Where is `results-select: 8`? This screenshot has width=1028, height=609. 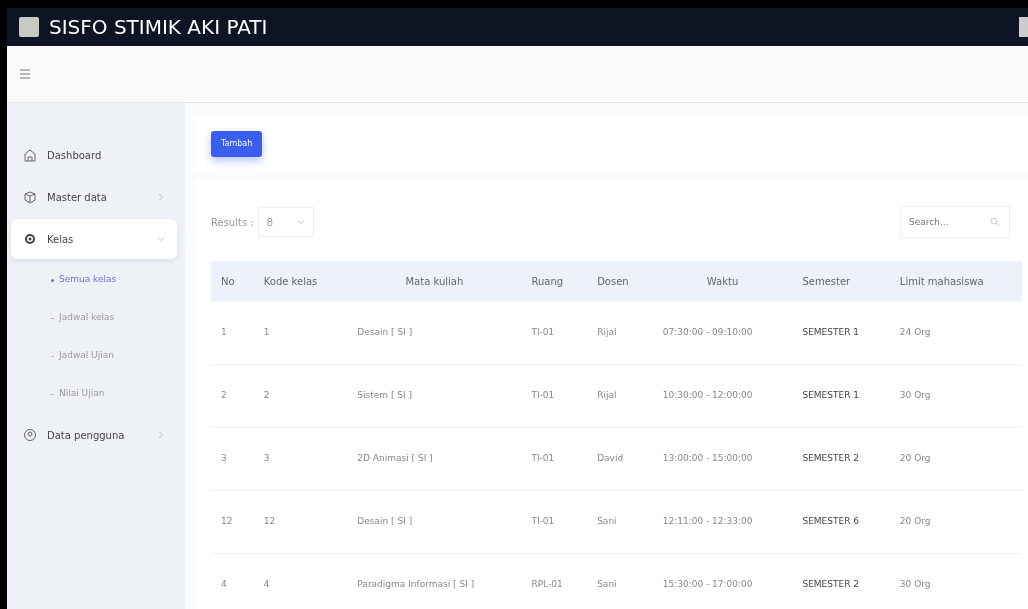 results-select: 8 is located at coordinates (285, 222).